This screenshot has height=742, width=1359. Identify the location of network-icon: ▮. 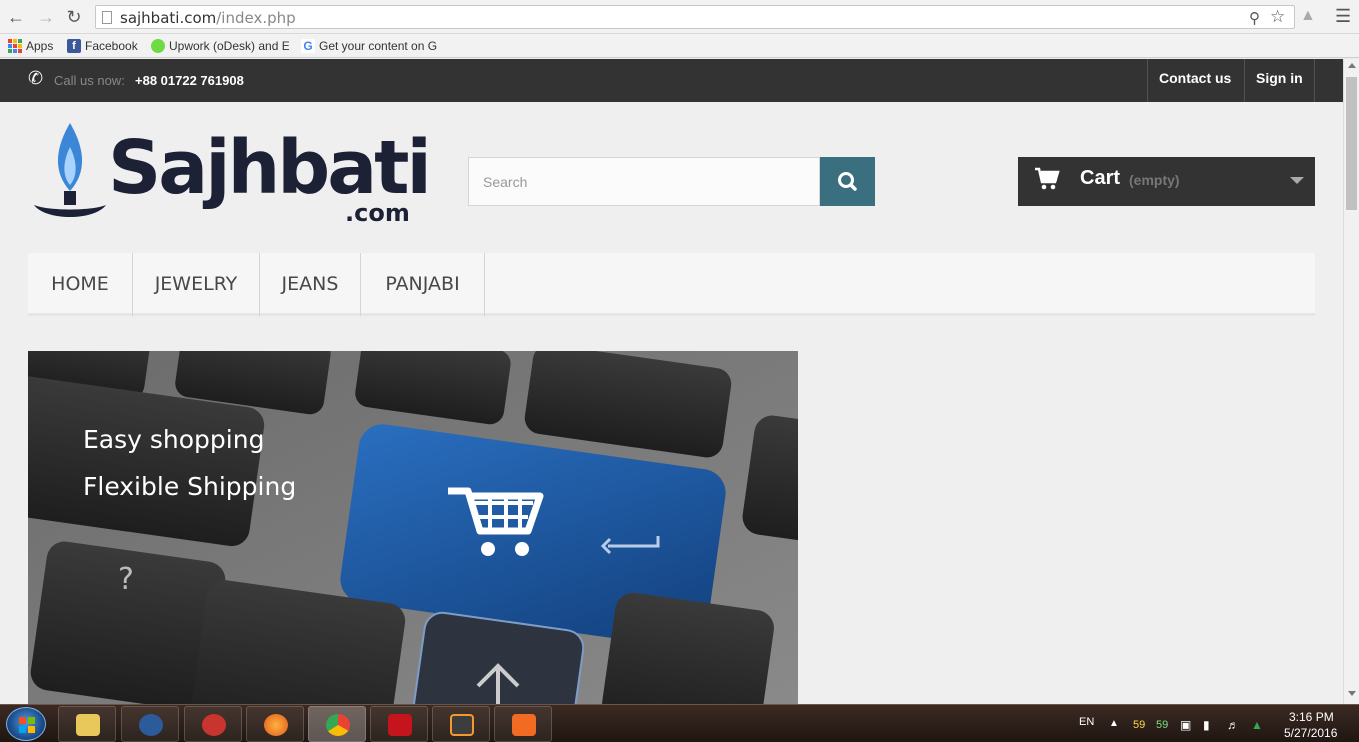
(1206, 725).